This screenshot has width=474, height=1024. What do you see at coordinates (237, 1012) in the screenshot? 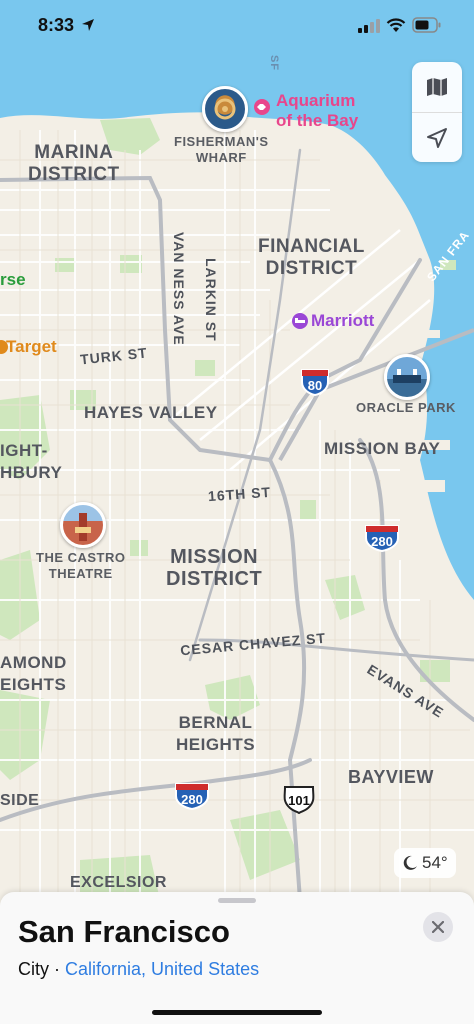
I see `home-indicator` at bounding box center [237, 1012].